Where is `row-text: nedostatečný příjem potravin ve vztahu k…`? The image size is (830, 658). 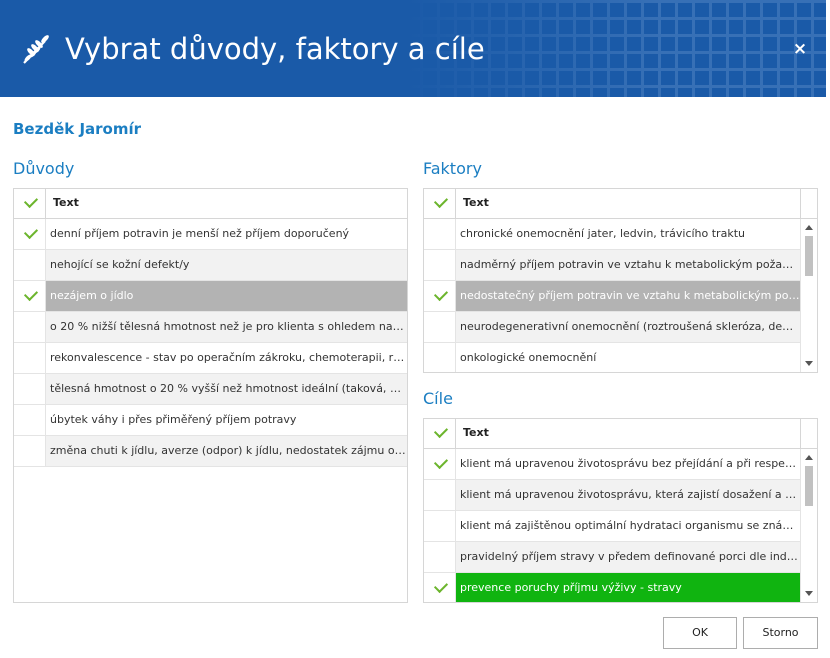
row-text: nedostatečný příjem potravin ve vztahu k… is located at coordinates (628, 296).